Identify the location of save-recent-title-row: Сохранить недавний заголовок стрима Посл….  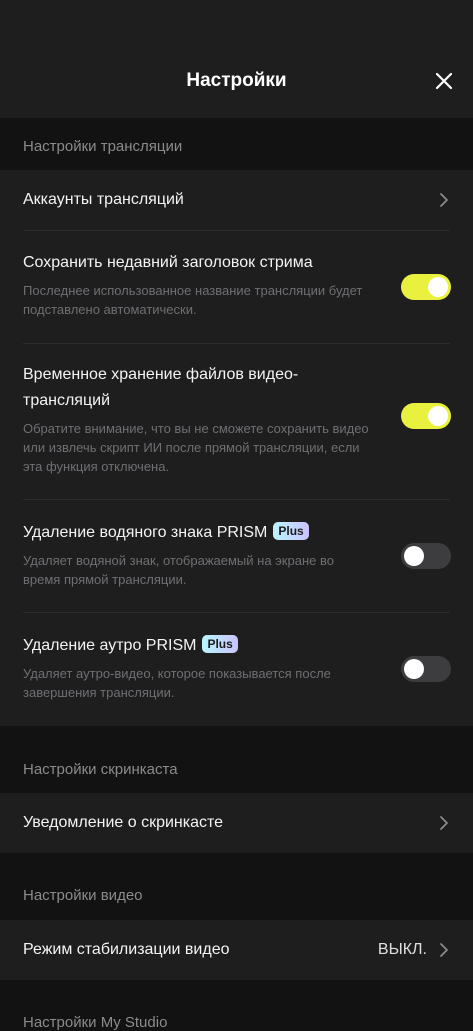
(236, 287).